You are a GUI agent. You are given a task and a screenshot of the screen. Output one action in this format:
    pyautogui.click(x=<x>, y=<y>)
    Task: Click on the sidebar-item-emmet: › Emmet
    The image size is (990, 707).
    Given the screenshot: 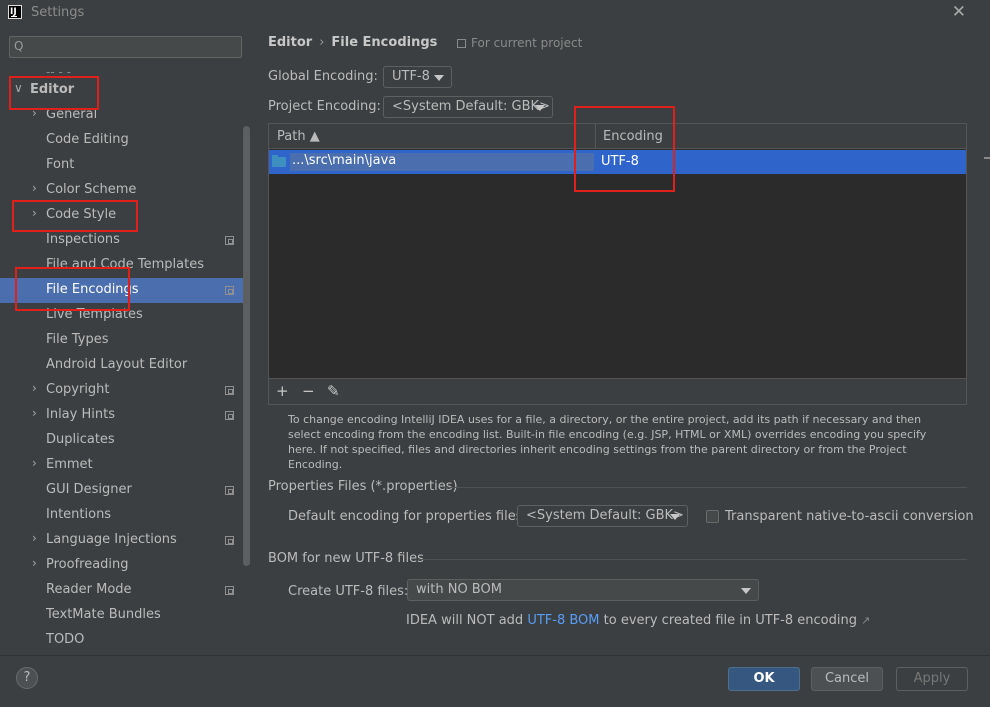 What is the action you would take?
    pyautogui.click(x=122, y=465)
    